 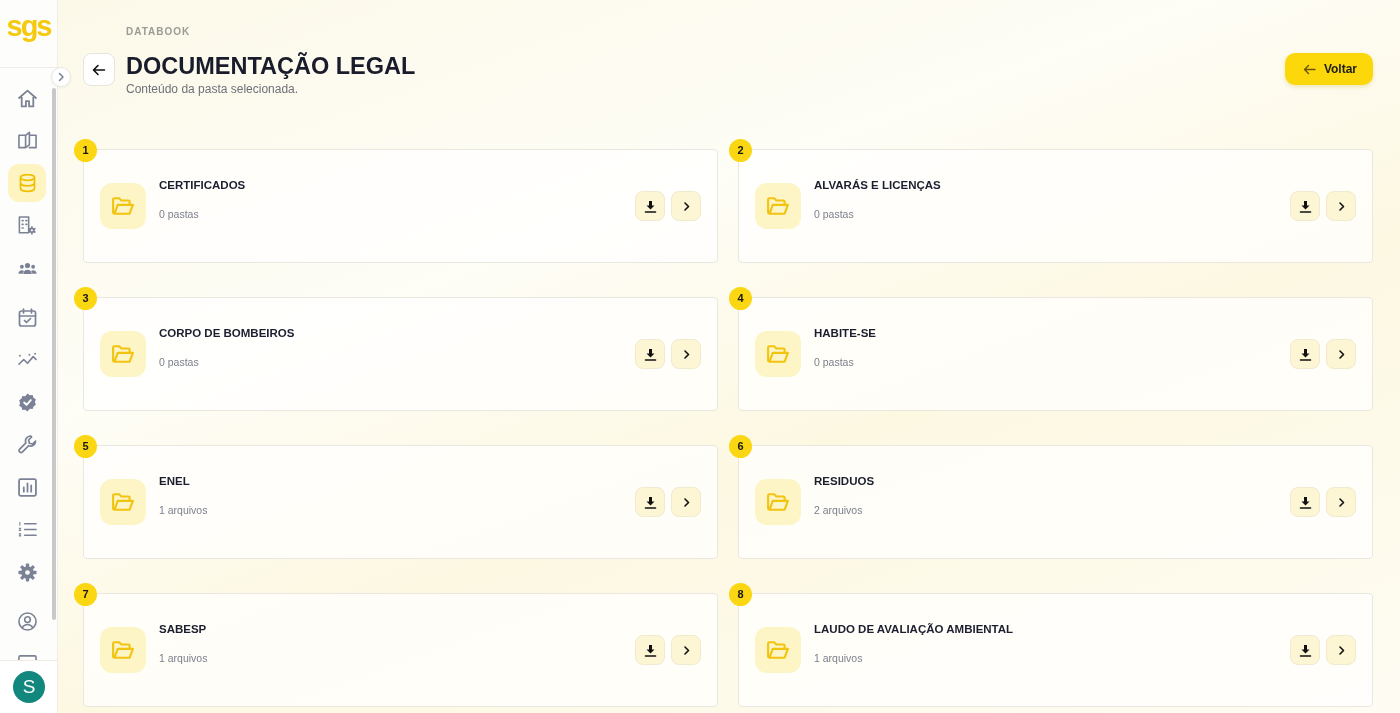 What do you see at coordinates (27, 444) in the screenshot?
I see `wrench-icon` at bounding box center [27, 444].